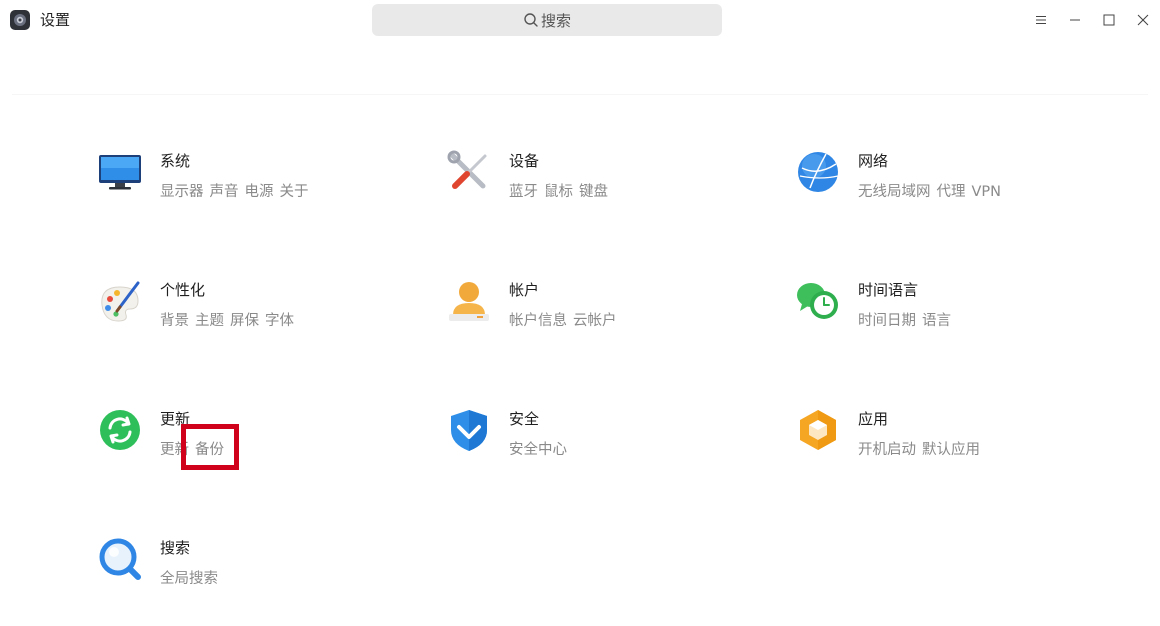 The height and width of the screenshot is (626, 1160). I want to click on category-title: 个性化, so click(183, 290).